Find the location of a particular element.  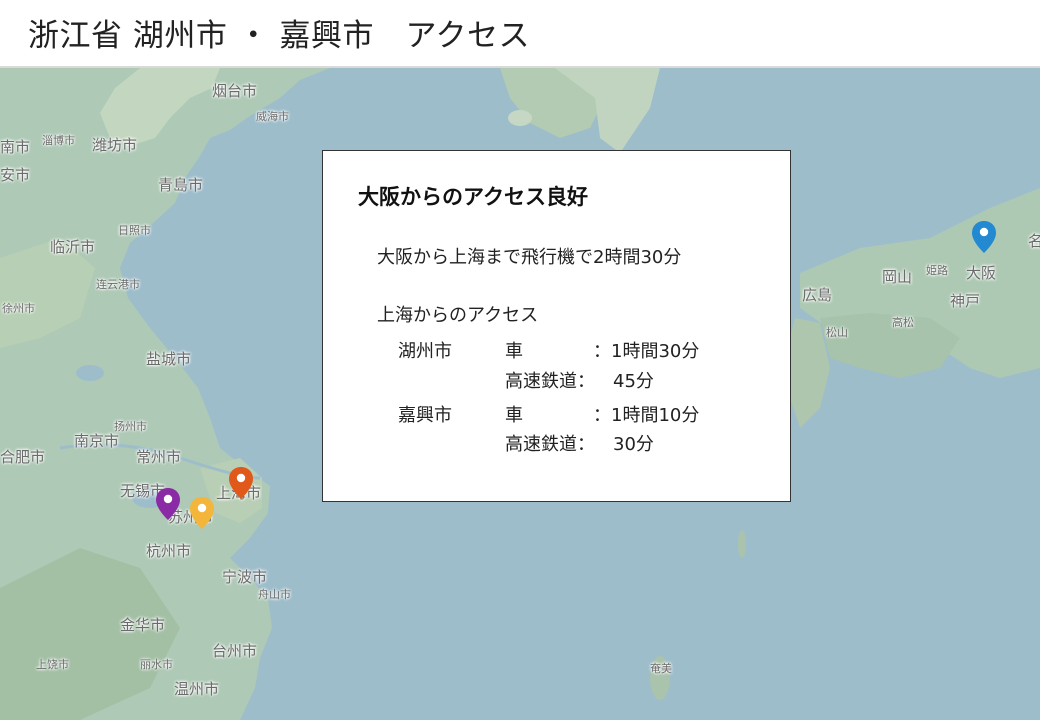

osaka-pin is located at coordinates (984, 237).